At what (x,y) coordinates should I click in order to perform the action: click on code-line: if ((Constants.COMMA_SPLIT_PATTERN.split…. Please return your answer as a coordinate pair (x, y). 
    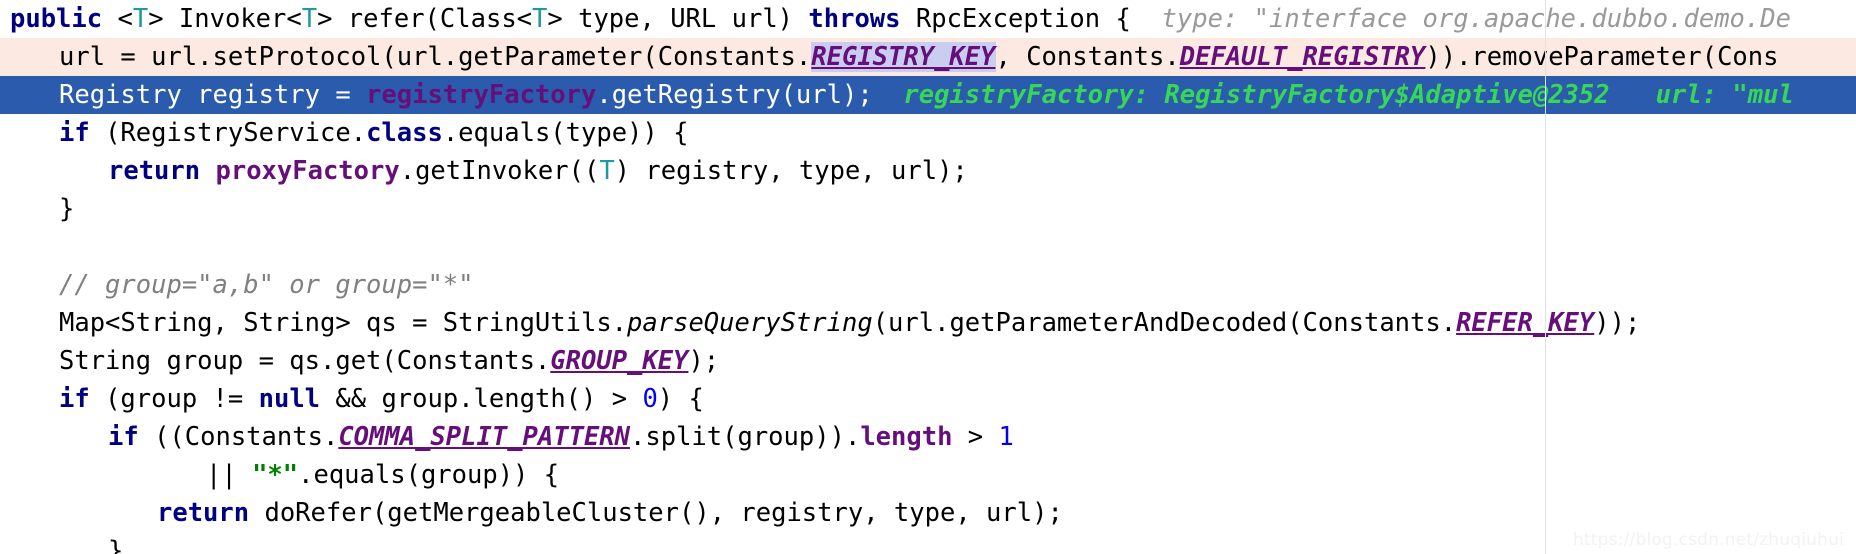
    Looking at the image, I should click on (928, 437).